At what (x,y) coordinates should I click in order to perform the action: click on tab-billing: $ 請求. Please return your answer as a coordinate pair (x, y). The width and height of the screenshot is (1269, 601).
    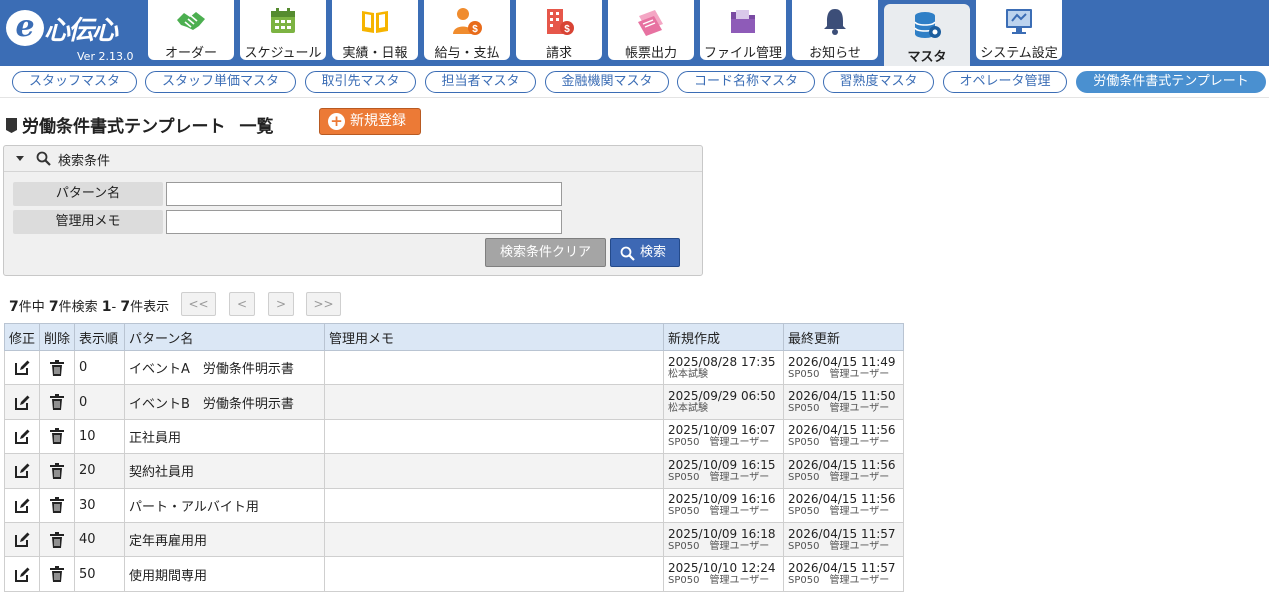
    Looking at the image, I should click on (559, 30).